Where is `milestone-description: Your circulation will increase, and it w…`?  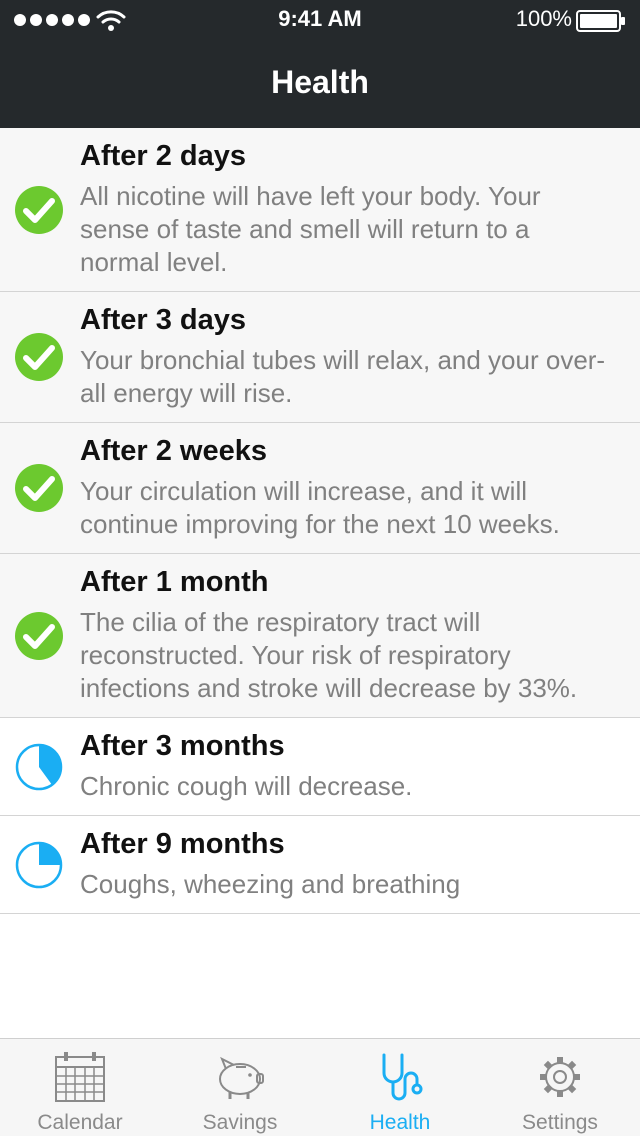
milestone-description: Your circulation will increase, and it w… is located at coordinates (320, 507).